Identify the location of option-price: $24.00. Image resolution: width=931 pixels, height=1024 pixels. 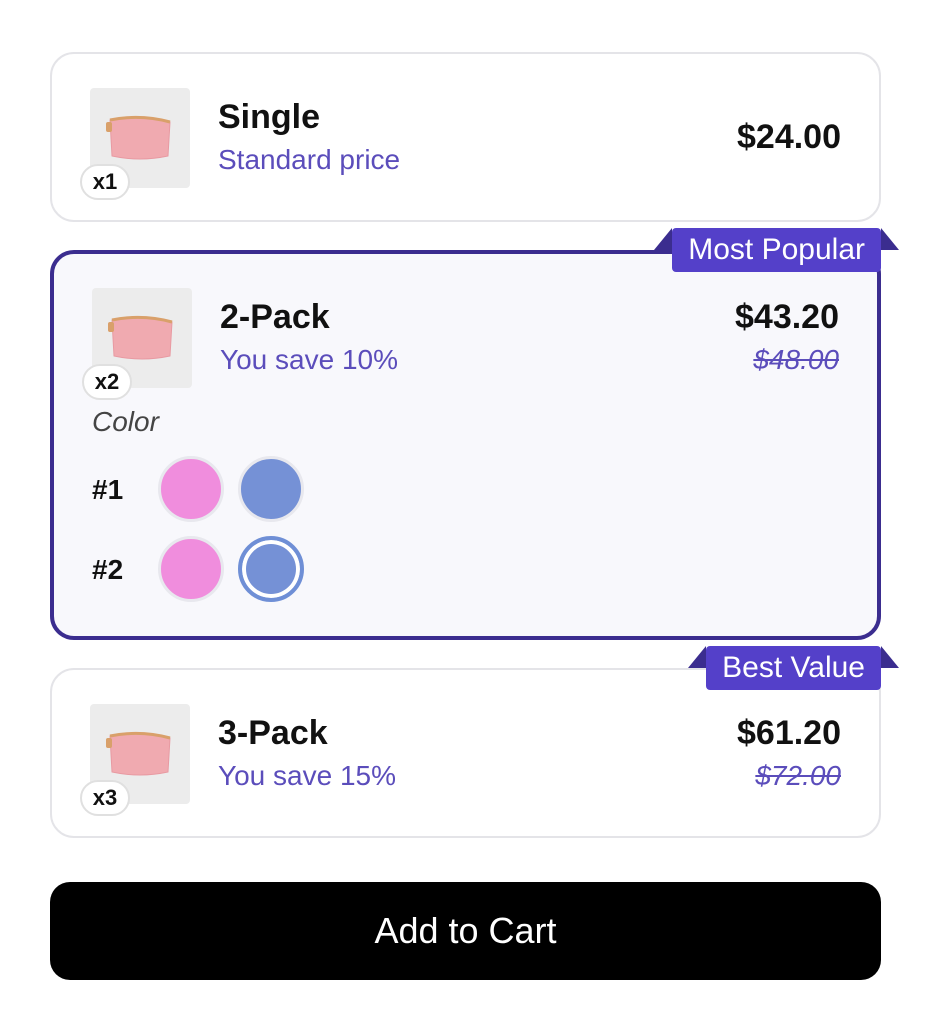
(789, 137).